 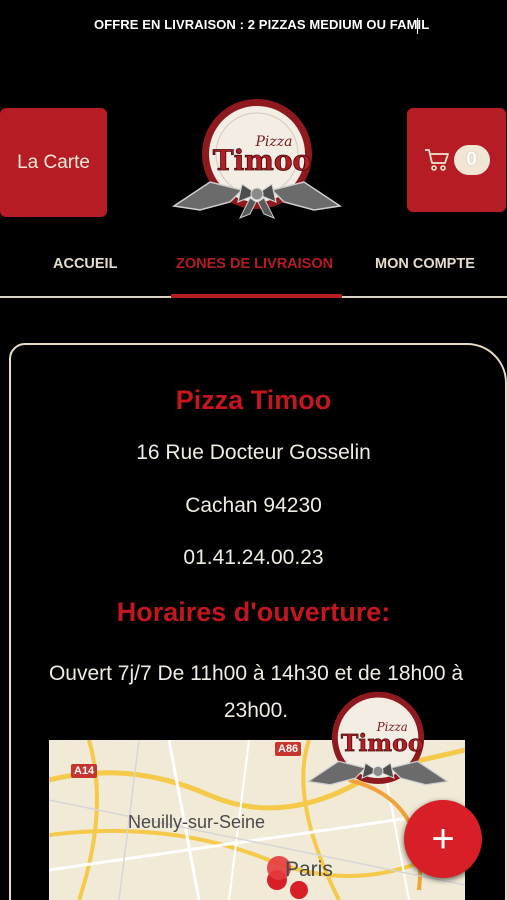 I want to click on map-label-a86: A86, so click(x=288, y=749).